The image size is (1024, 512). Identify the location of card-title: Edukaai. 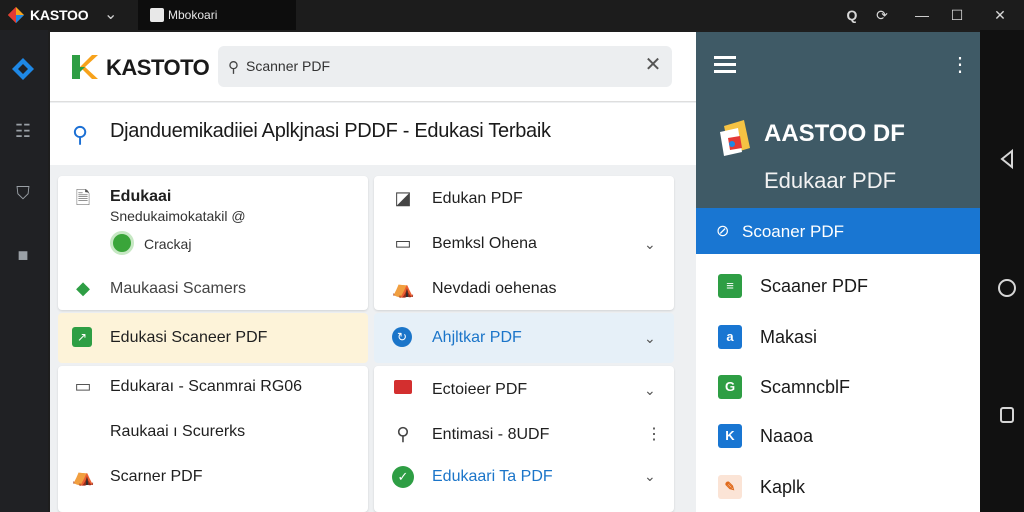
(141, 196).